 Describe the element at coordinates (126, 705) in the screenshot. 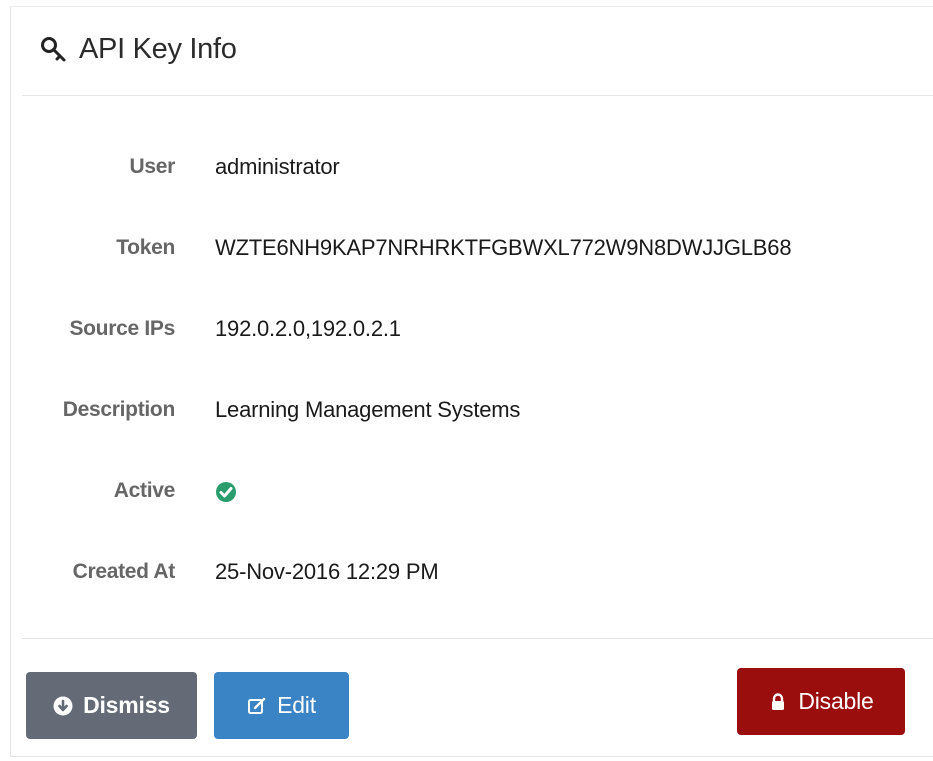

I see `dismiss-button-label: Dismiss` at that location.